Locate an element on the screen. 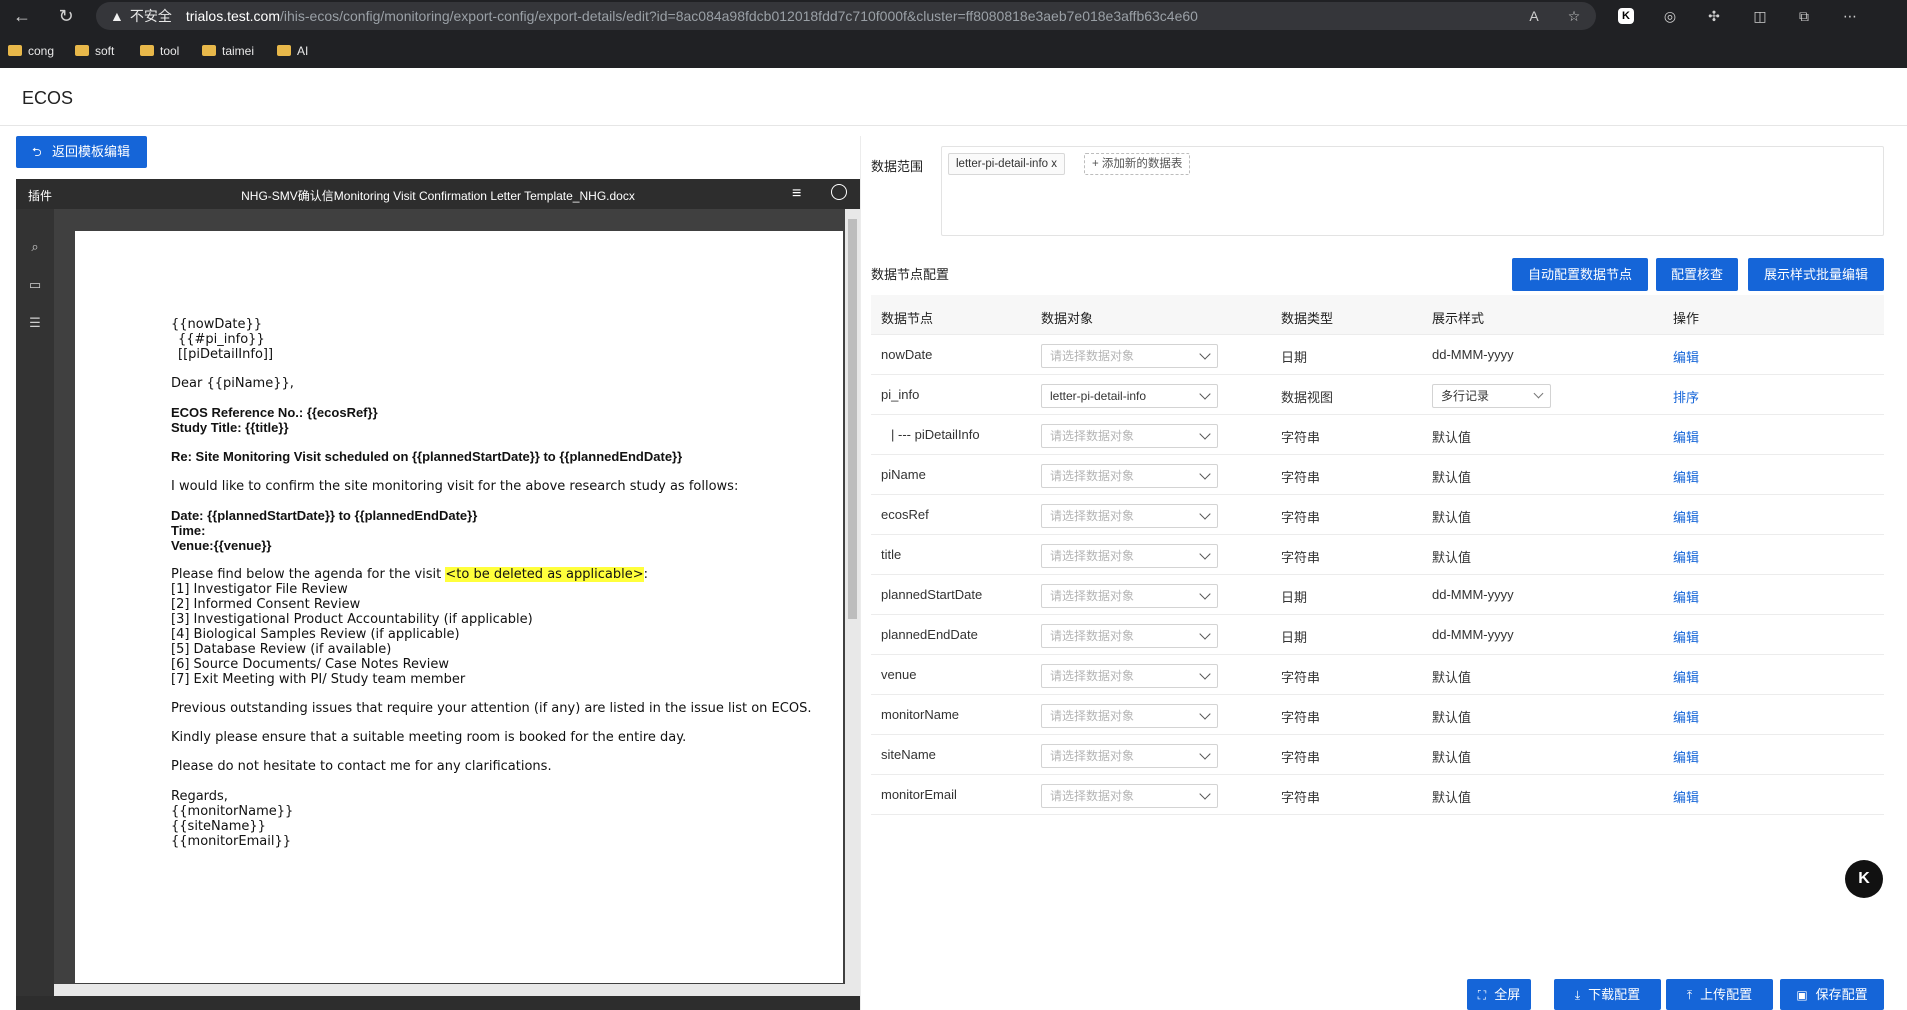 Image resolution: width=1907 pixels, height=1010 pixels. floating-assistant-button: K is located at coordinates (1864, 879).